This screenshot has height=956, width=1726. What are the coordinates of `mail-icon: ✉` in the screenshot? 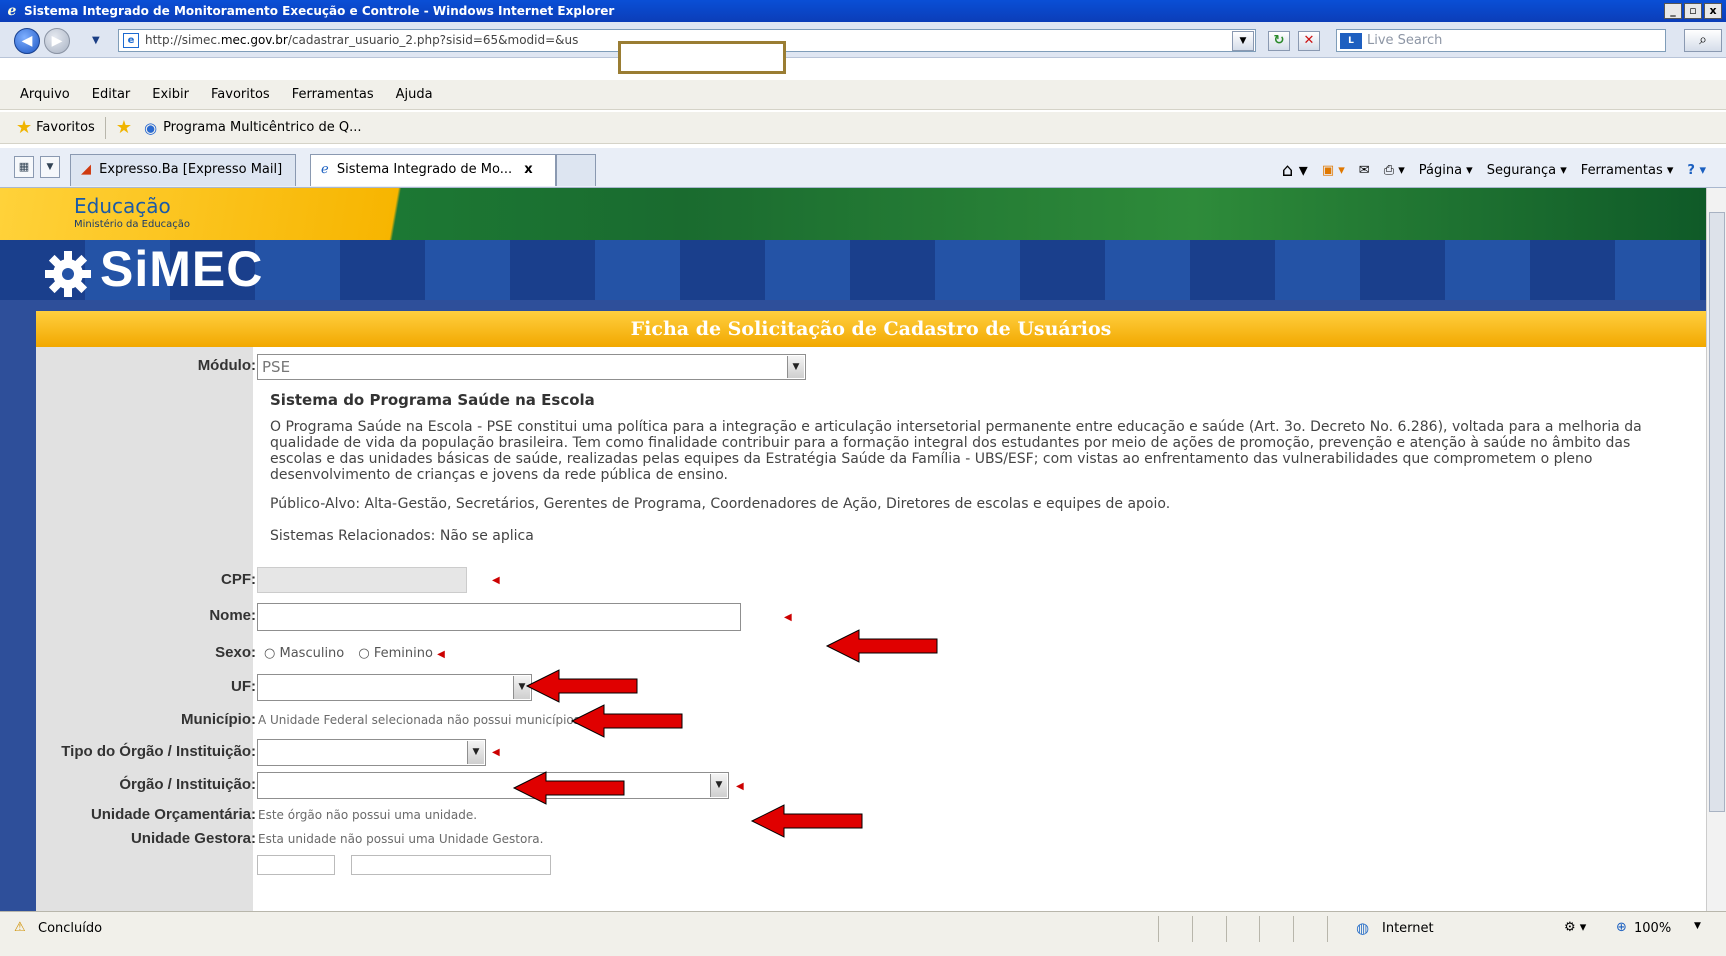 It's located at (1364, 170).